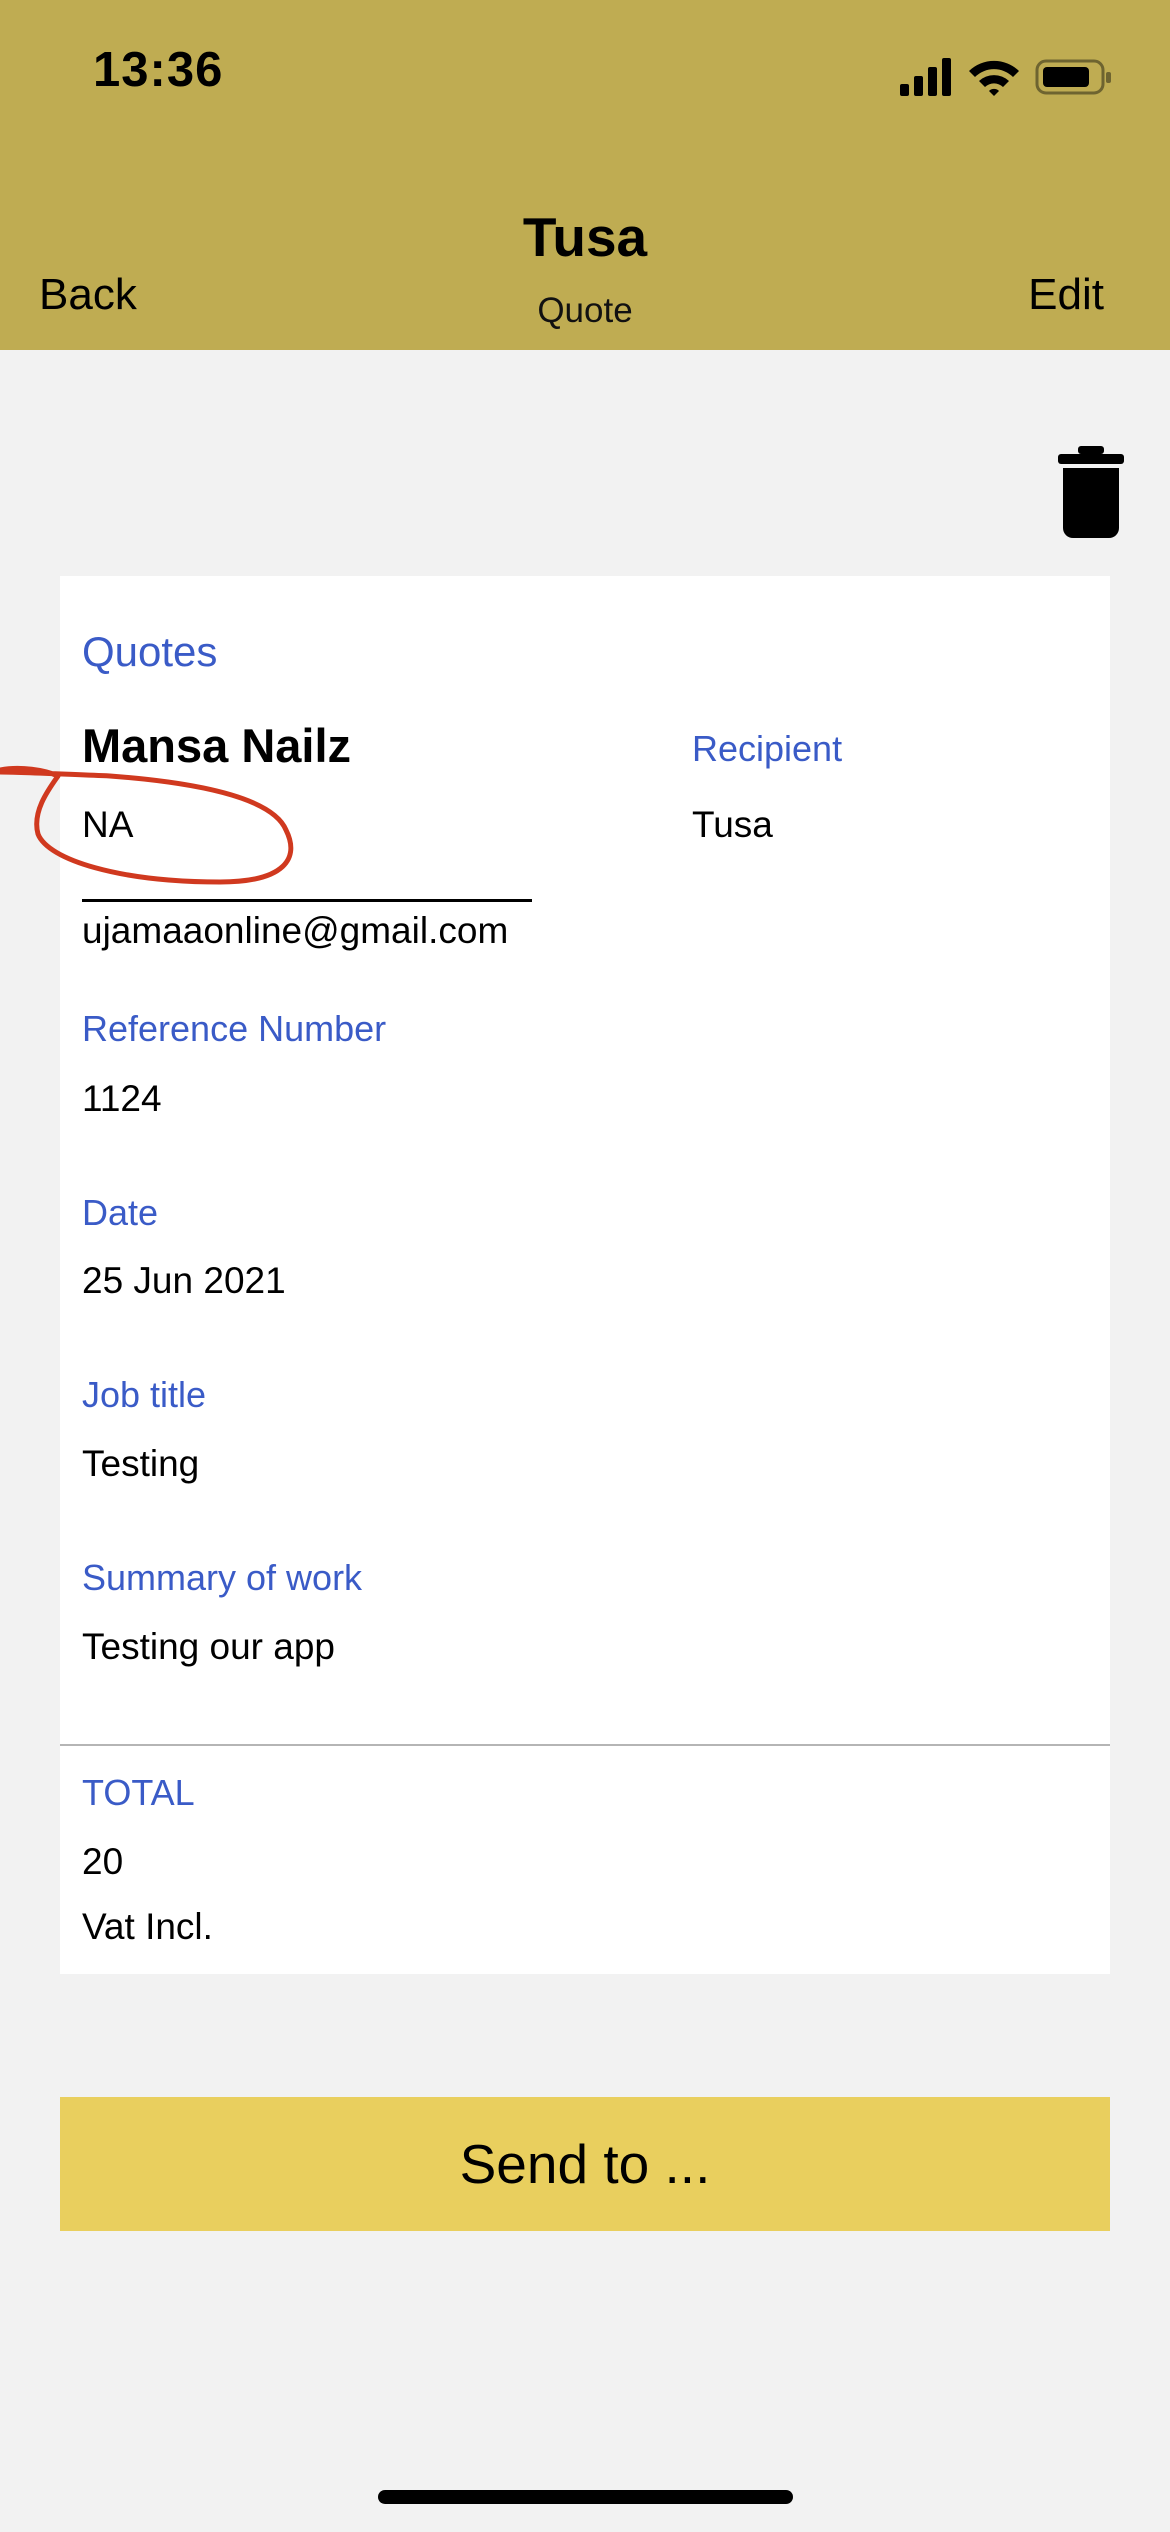 The height and width of the screenshot is (2532, 1170). Describe the element at coordinates (120, 1212) in the screenshot. I see `date-label: Date` at that location.